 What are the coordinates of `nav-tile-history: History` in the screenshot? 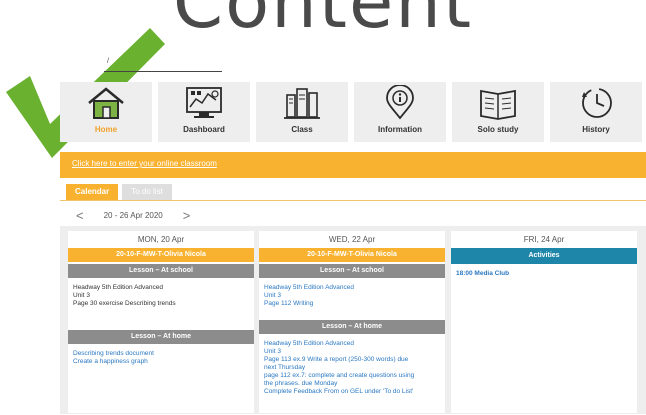 It's located at (596, 112).